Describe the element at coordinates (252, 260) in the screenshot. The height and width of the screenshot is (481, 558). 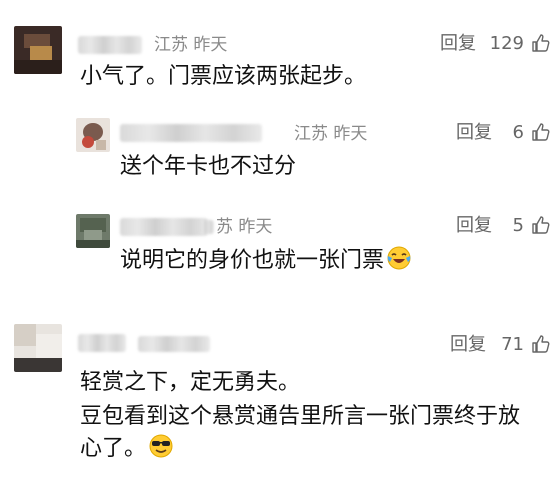
I see `comment-text-body: 说明它的身价也就一张门票` at that location.